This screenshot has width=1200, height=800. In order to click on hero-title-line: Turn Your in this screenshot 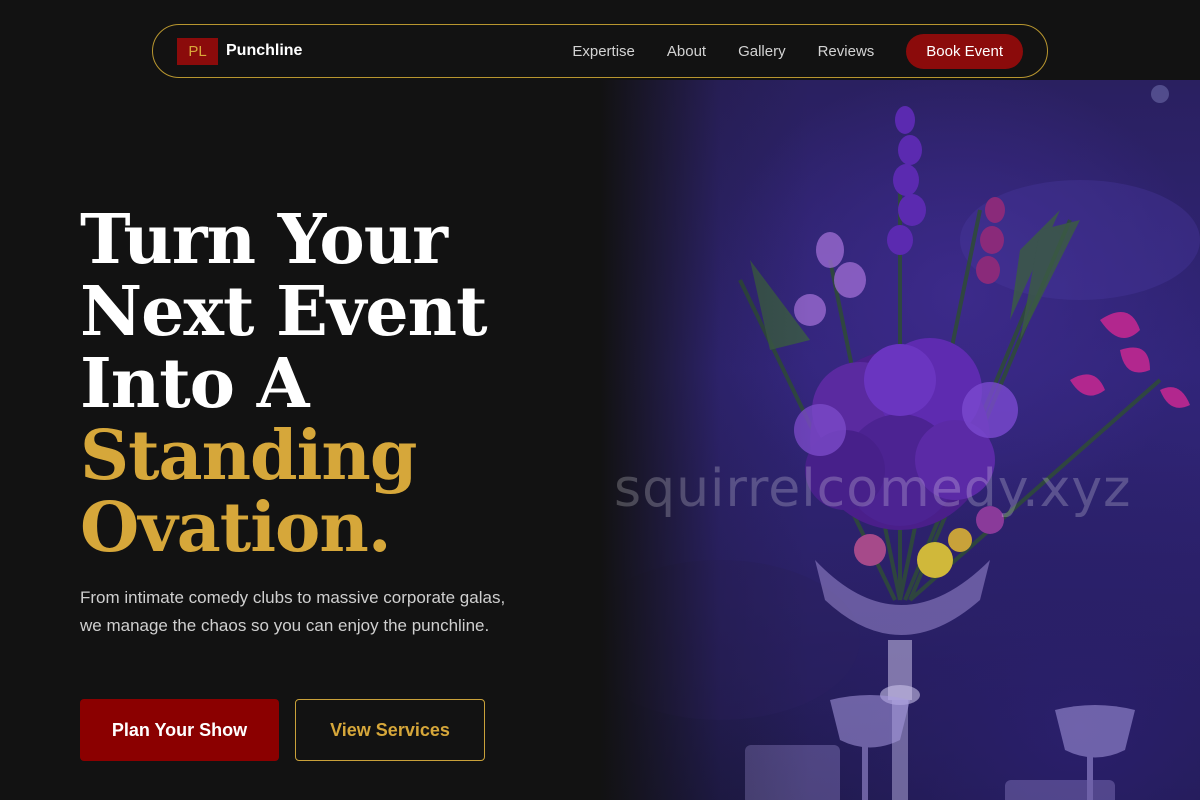, I will do `click(264, 240)`.